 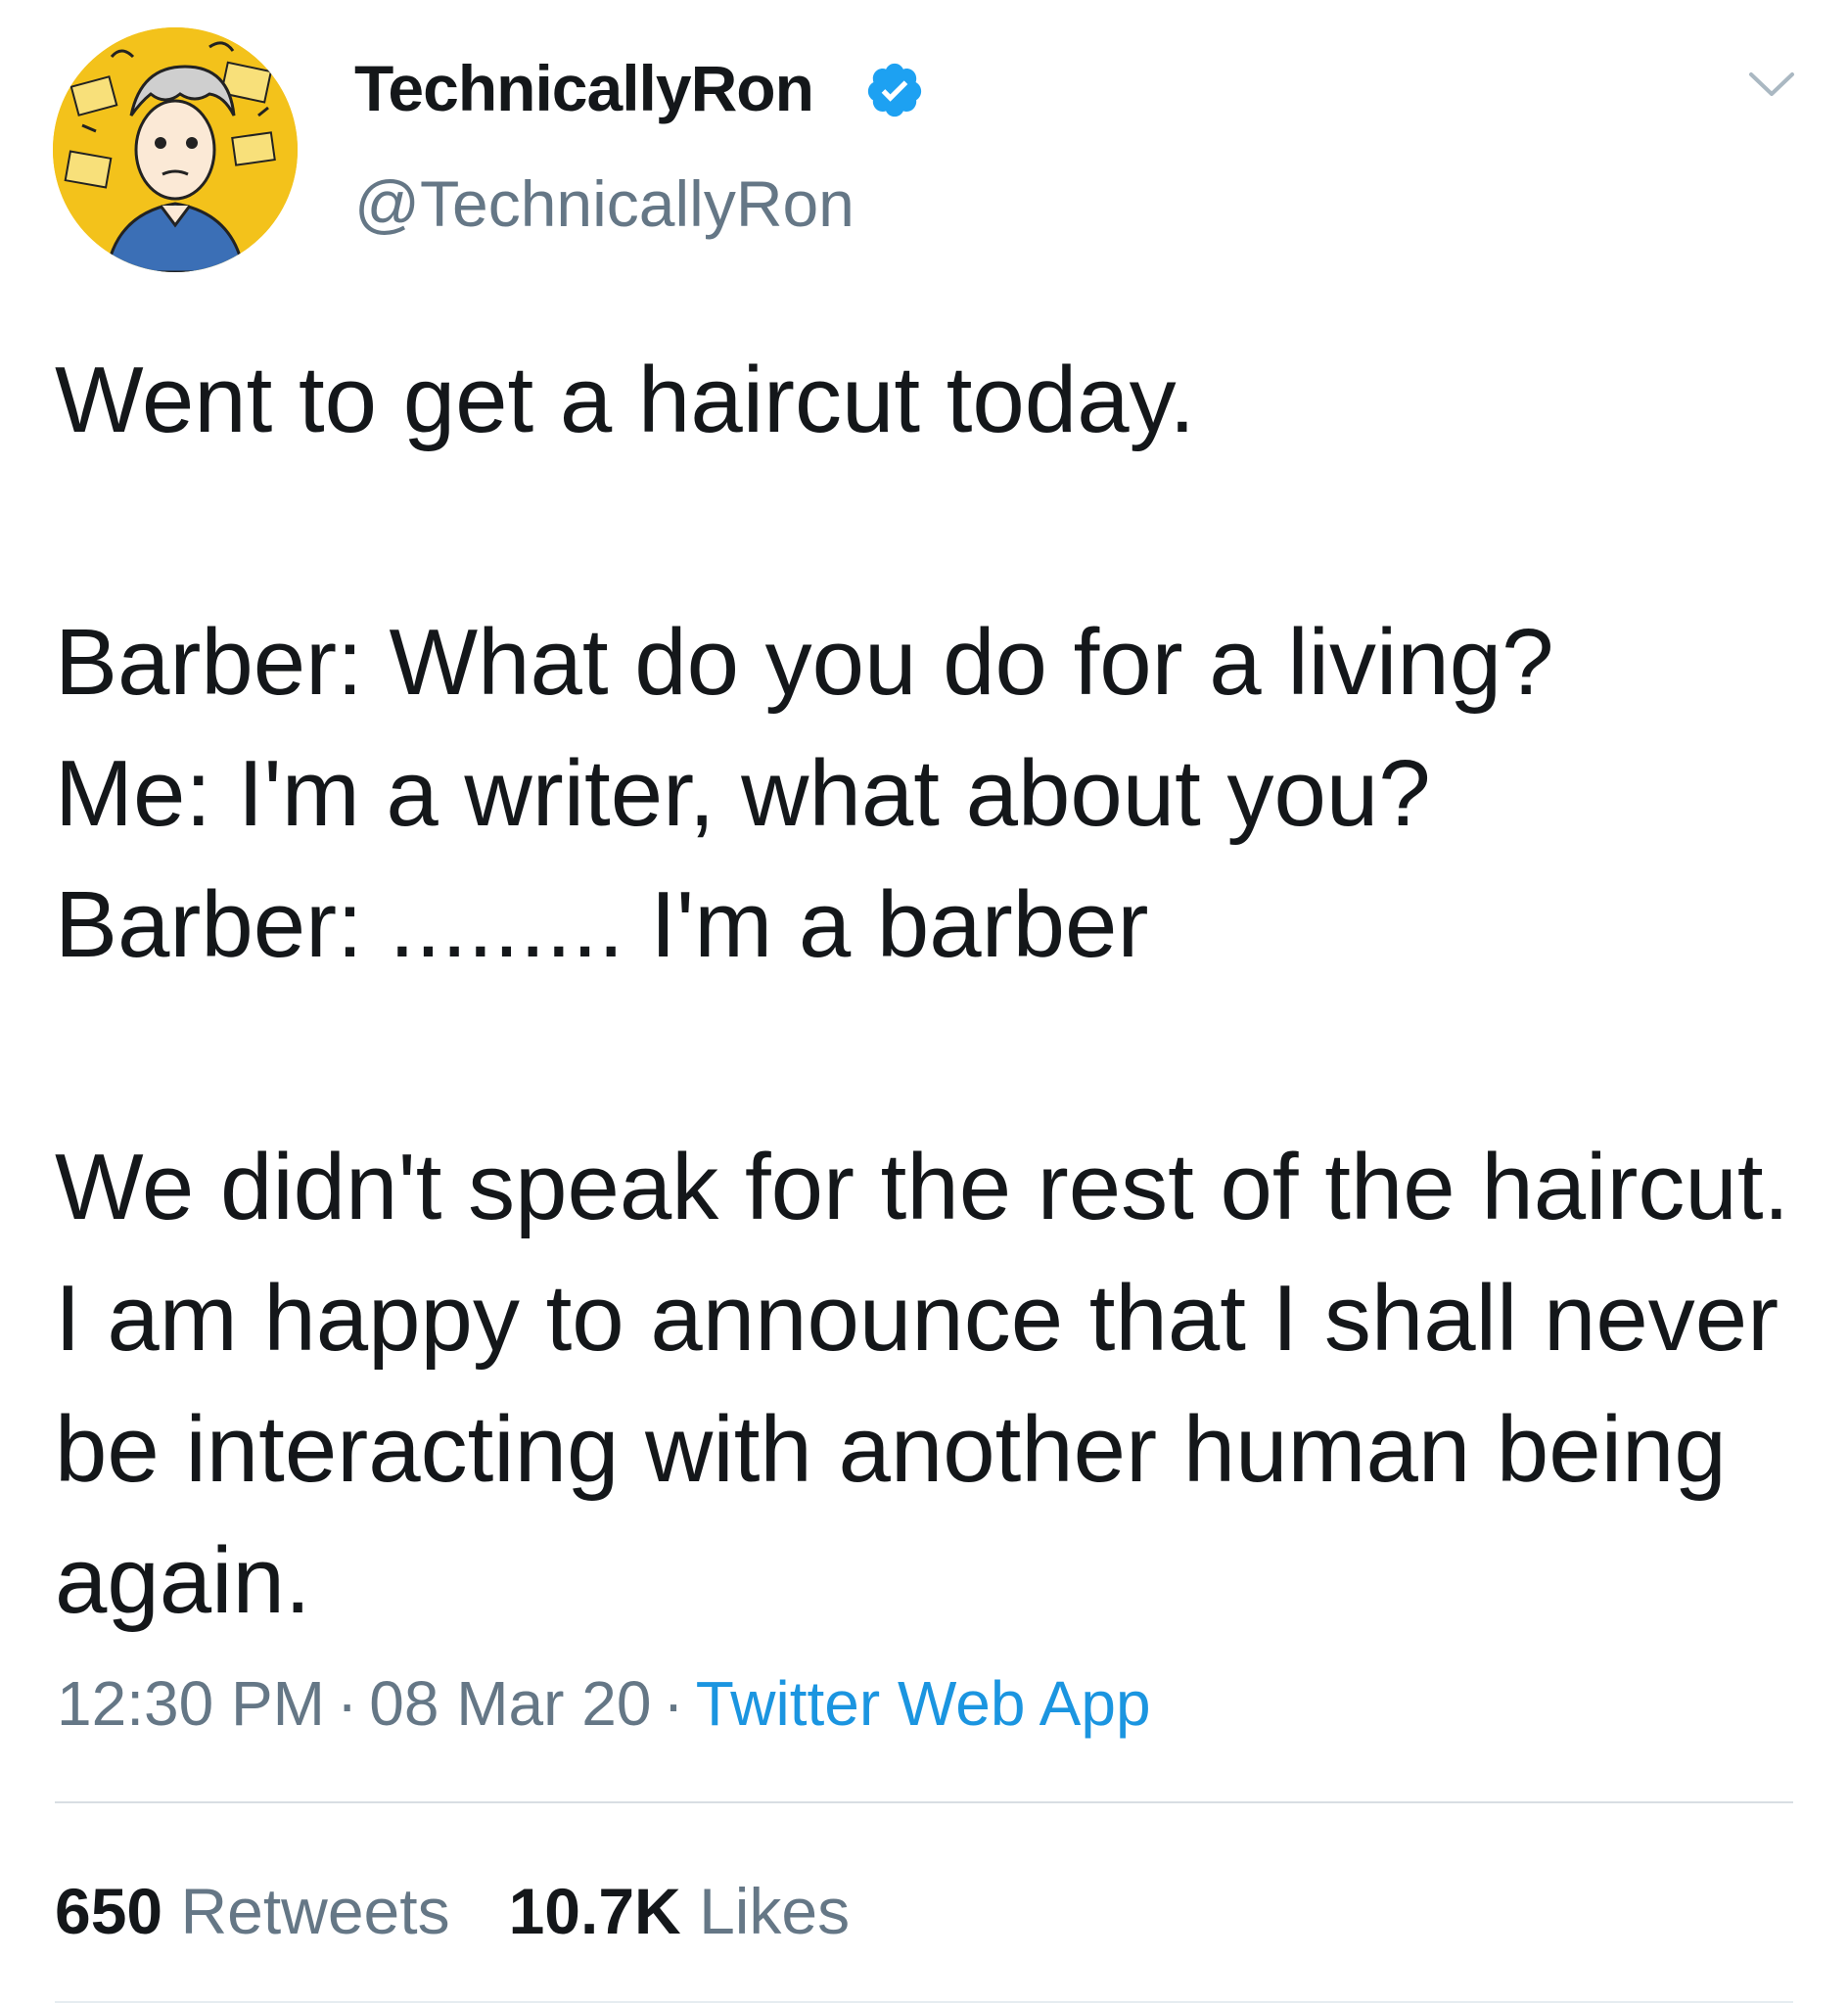 I want to click on tweet-meta: 12:30 PM · 08 Mar 20 · Twitter Web App, so click(x=604, y=1703).